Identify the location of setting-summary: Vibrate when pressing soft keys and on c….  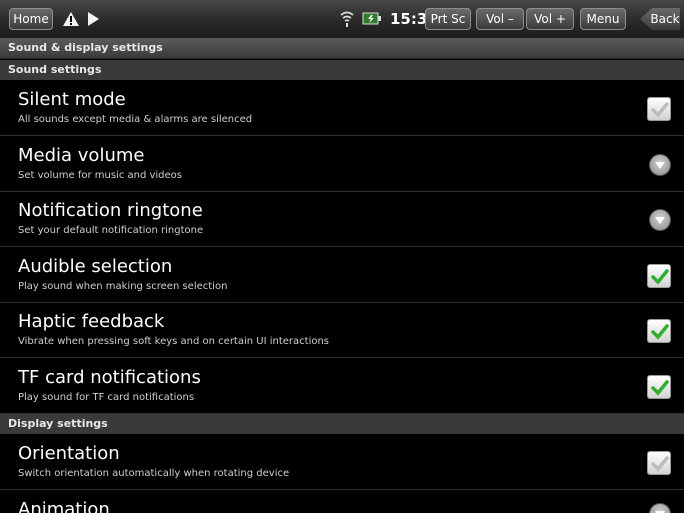
(174, 341).